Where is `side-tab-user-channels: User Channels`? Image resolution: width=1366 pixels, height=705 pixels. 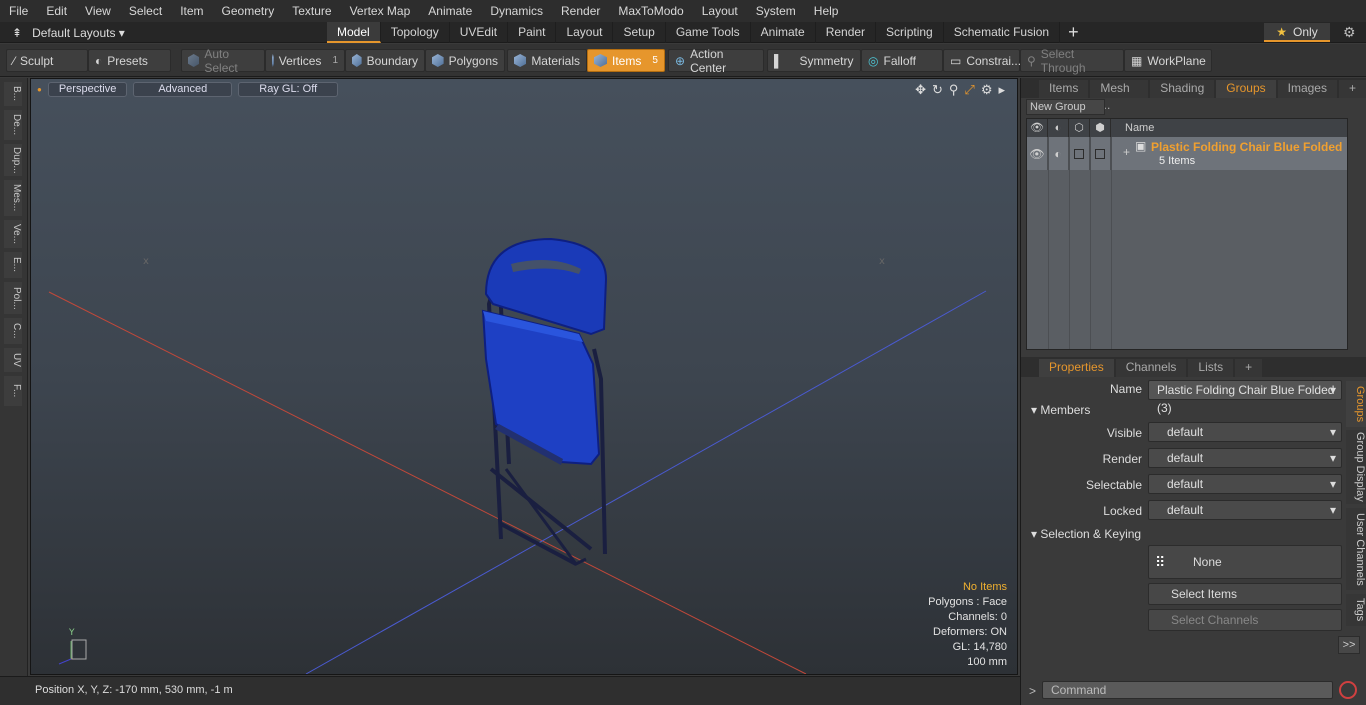 side-tab-user-channels: User Channels is located at coordinates (1356, 549).